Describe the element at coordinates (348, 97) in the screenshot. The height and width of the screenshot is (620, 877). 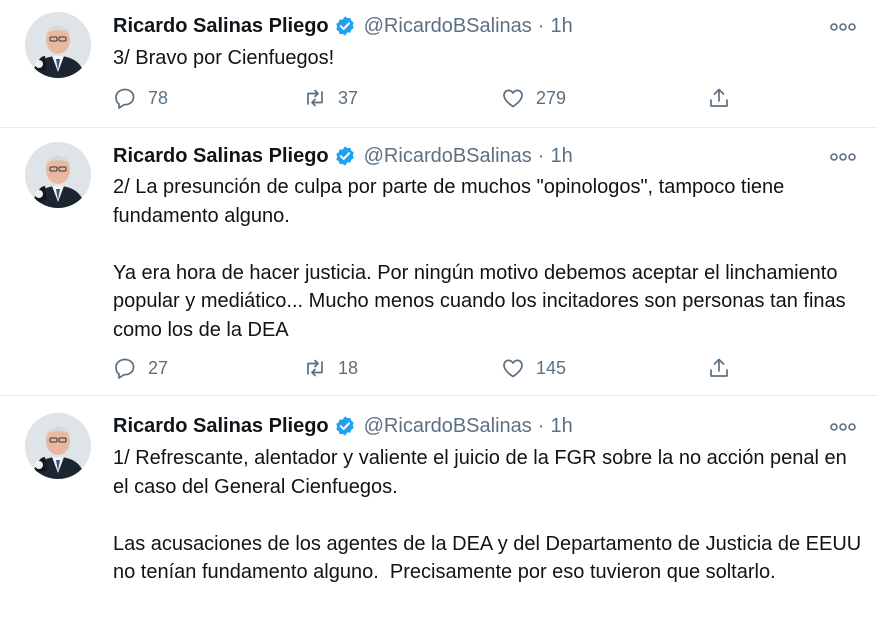
I see `retweet-count: 37` at that location.